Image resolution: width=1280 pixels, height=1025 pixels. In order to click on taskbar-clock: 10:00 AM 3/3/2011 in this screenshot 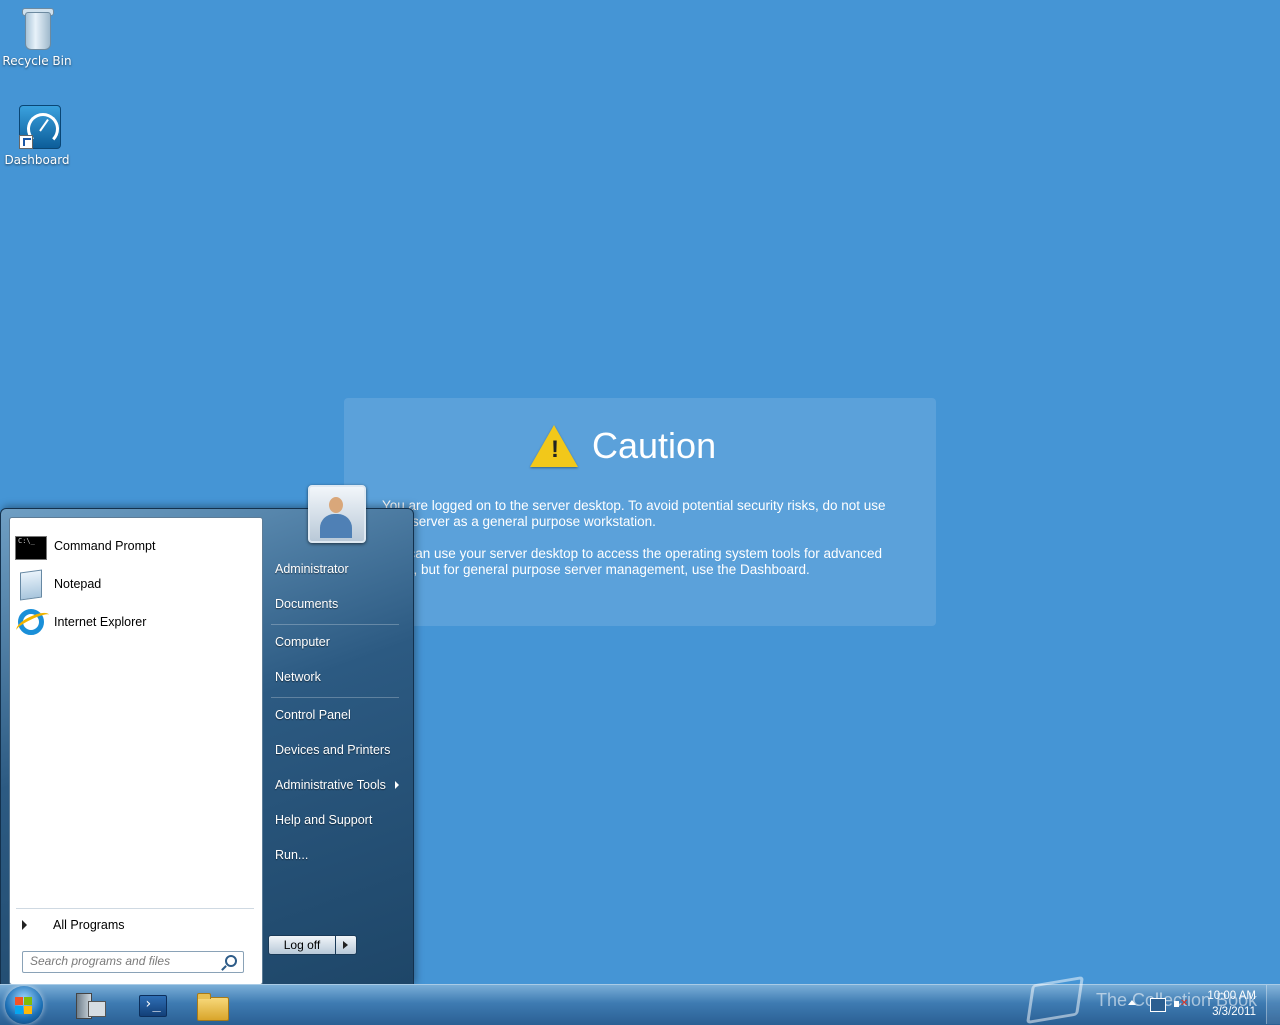, I will do `click(1226, 1004)`.